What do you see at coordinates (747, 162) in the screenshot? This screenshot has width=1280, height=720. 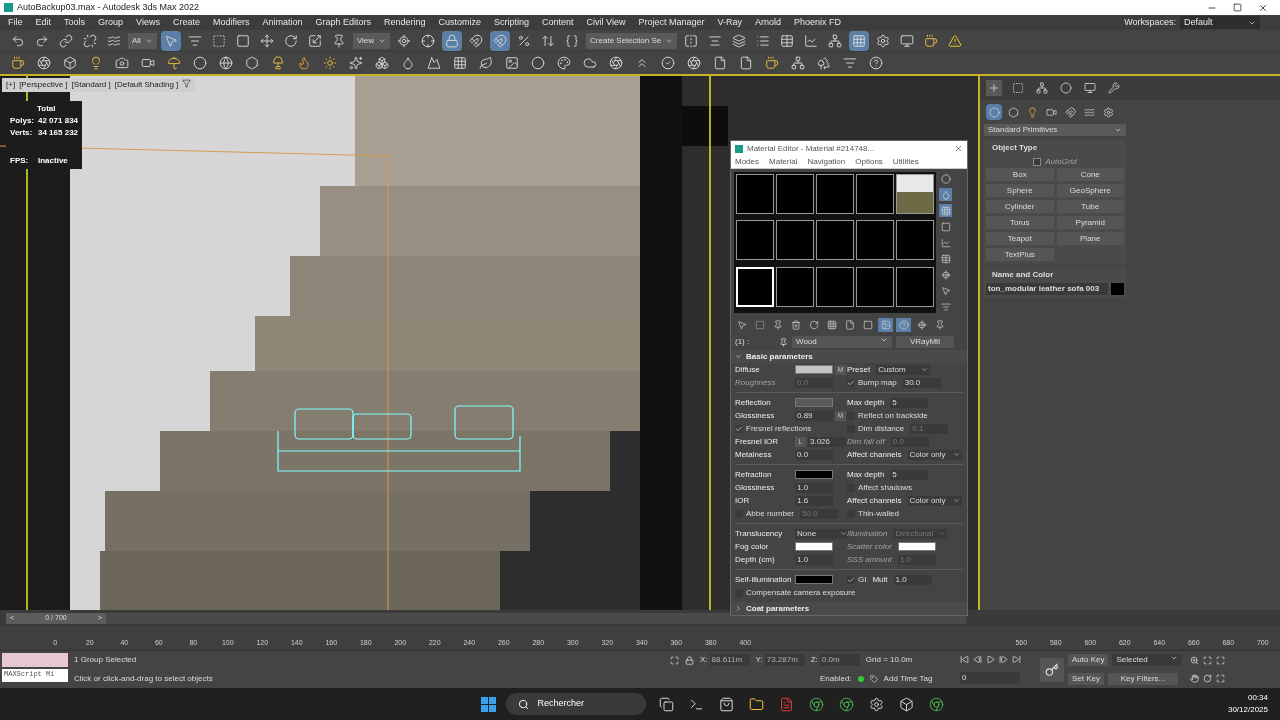 I see `menu-item: Modes` at bounding box center [747, 162].